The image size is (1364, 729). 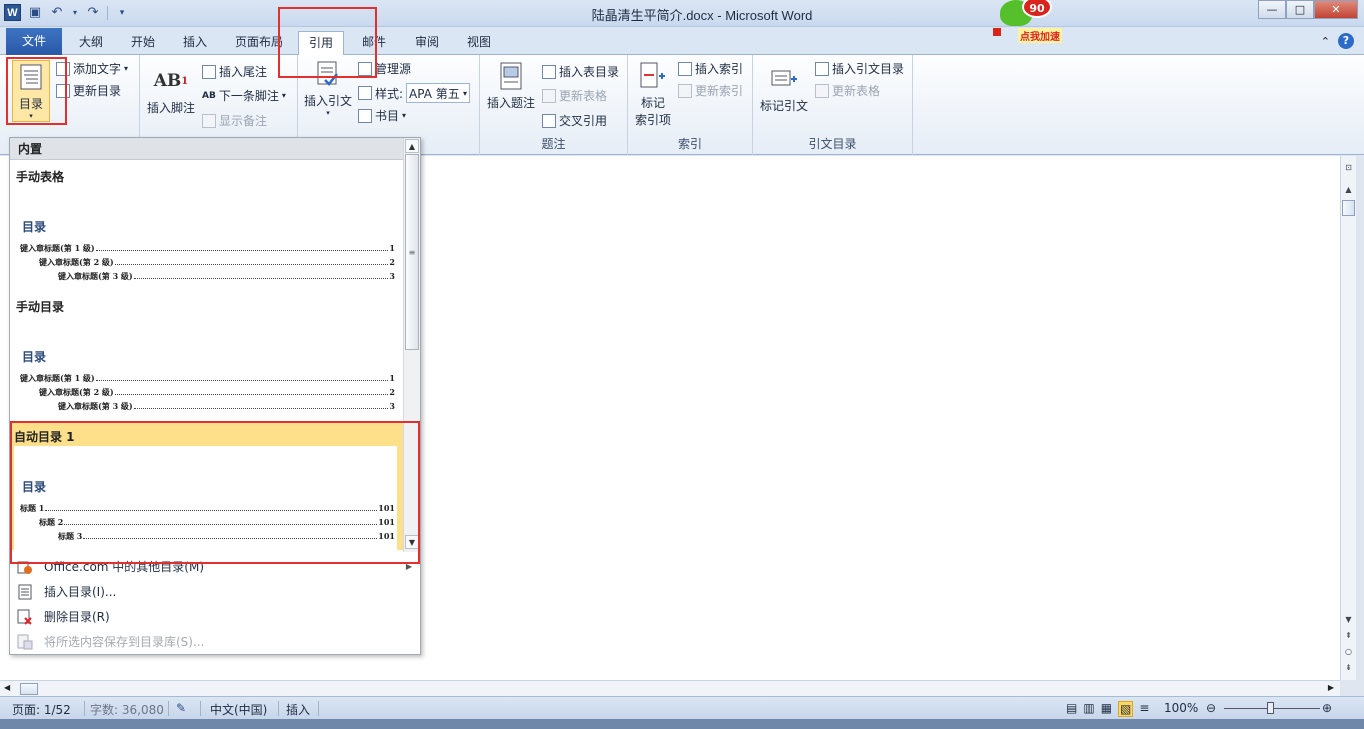 I want to click on menu-item-more-from-office: Office.com 中的其他目录(M) ▶, so click(x=215, y=566).